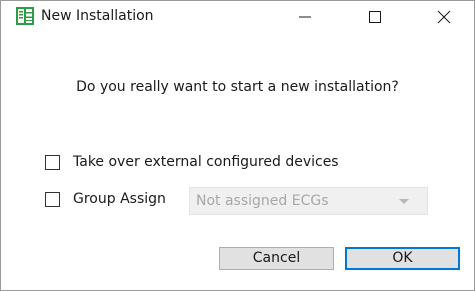  Describe the element at coordinates (262, 201) in the screenshot. I see `group-assign-dropdown-value: Not assigned ECGs` at that location.